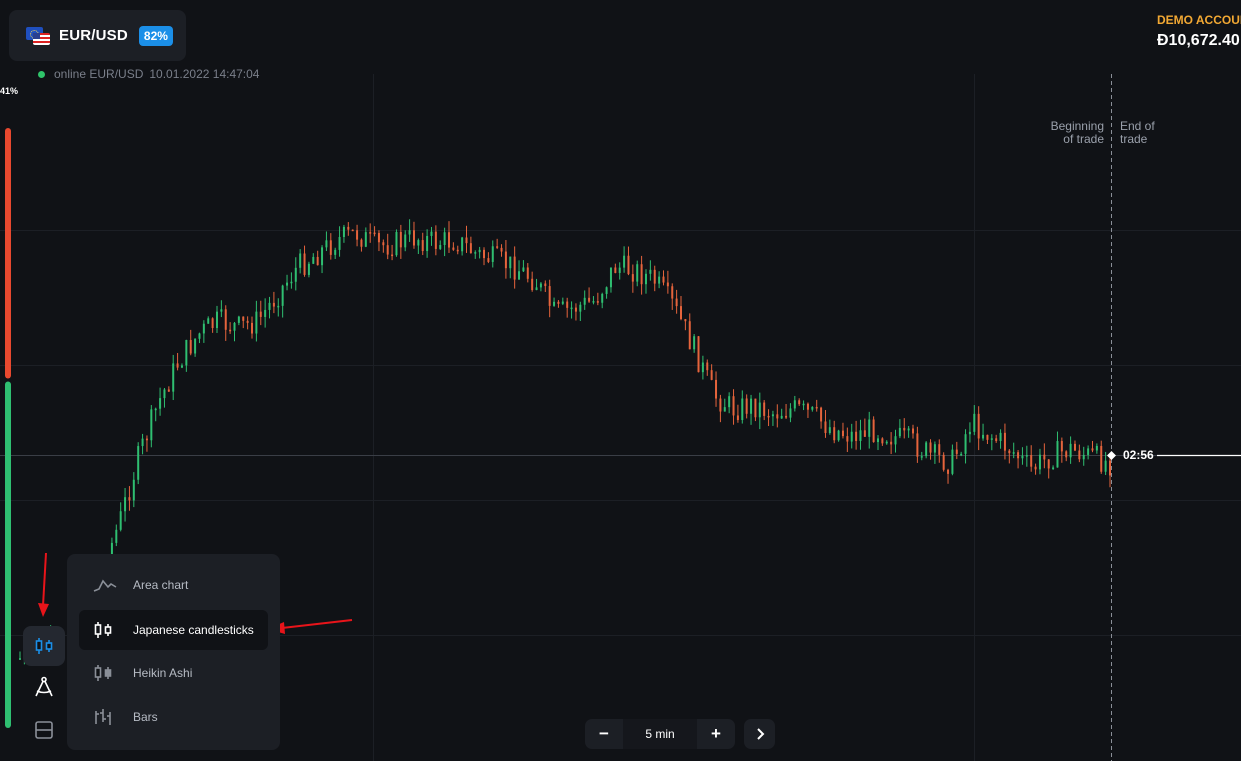 This screenshot has height=761, width=1241. What do you see at coordinates (41, 74) in the screenshot?
I see `online-indicator` at bounding box center [41, 74].